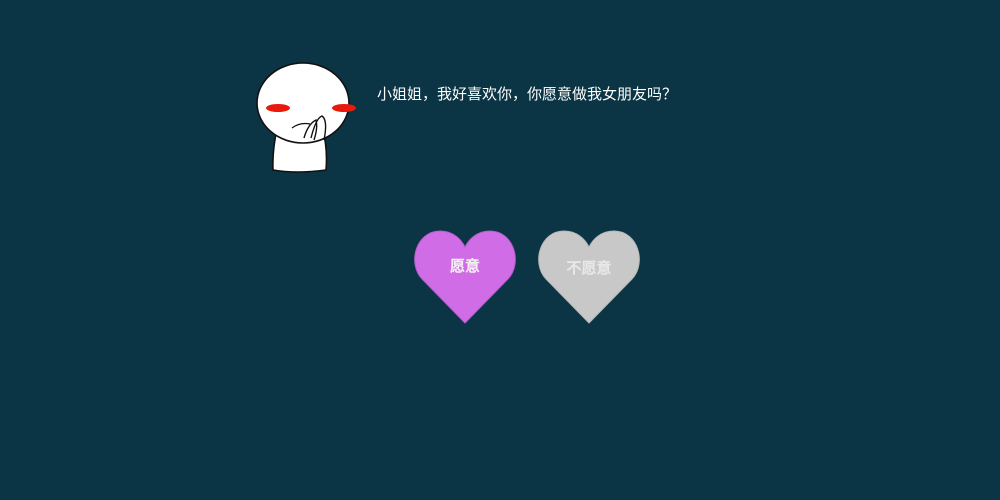 This screenshot has height=500, width=1000. I want to click on yes-button: 愿意, so click(465, 277).